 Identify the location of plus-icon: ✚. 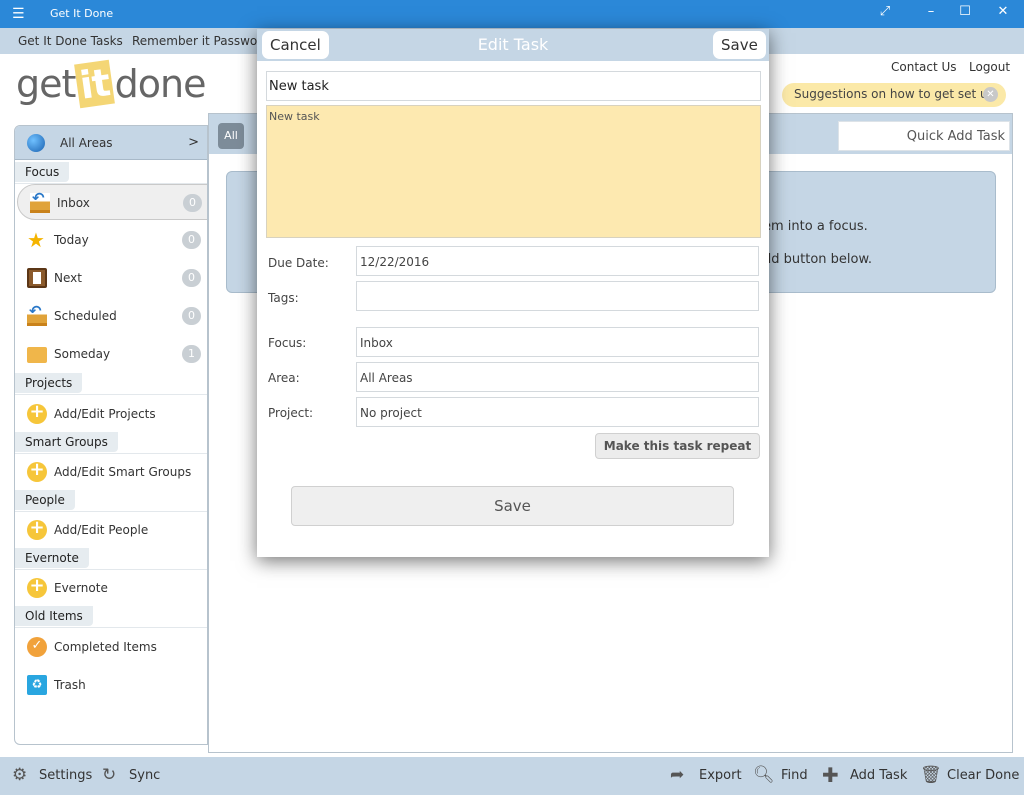
(830, 775).